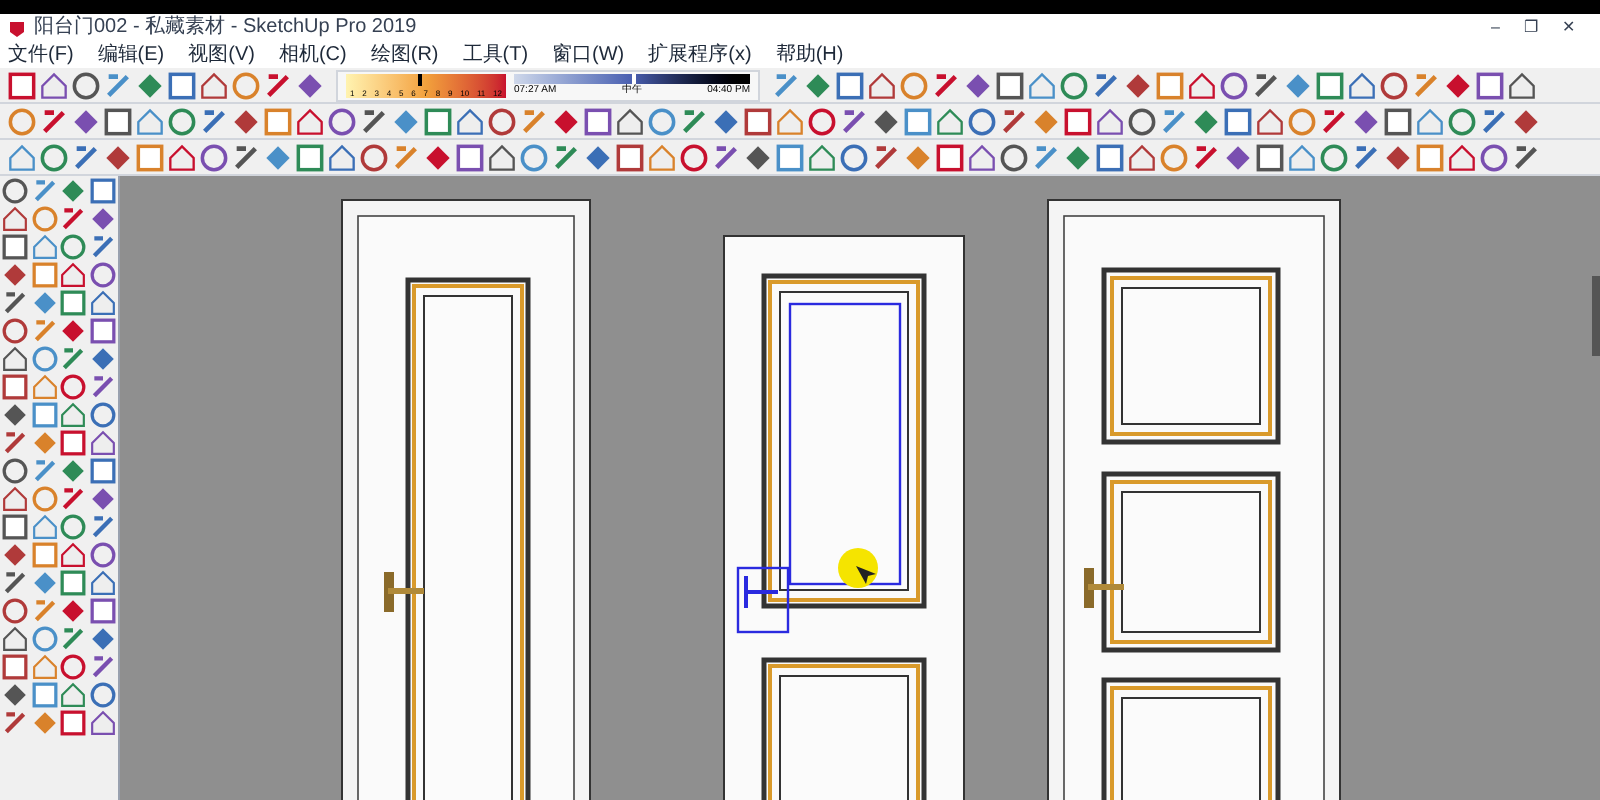  I want to click on time-slider, so click(632, 78).